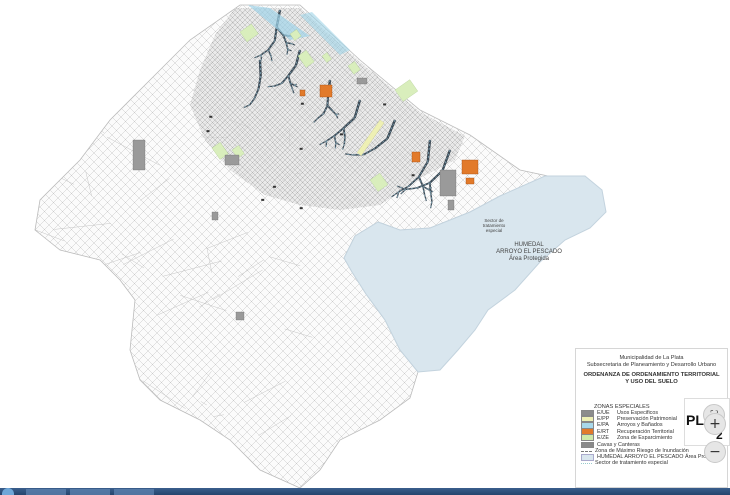 Image resolution: width=730 pixels, height=495 pixels. Describe the element at coordinates (715, 424) in the screenshot. I see `zoom-in-button: +` at that location.